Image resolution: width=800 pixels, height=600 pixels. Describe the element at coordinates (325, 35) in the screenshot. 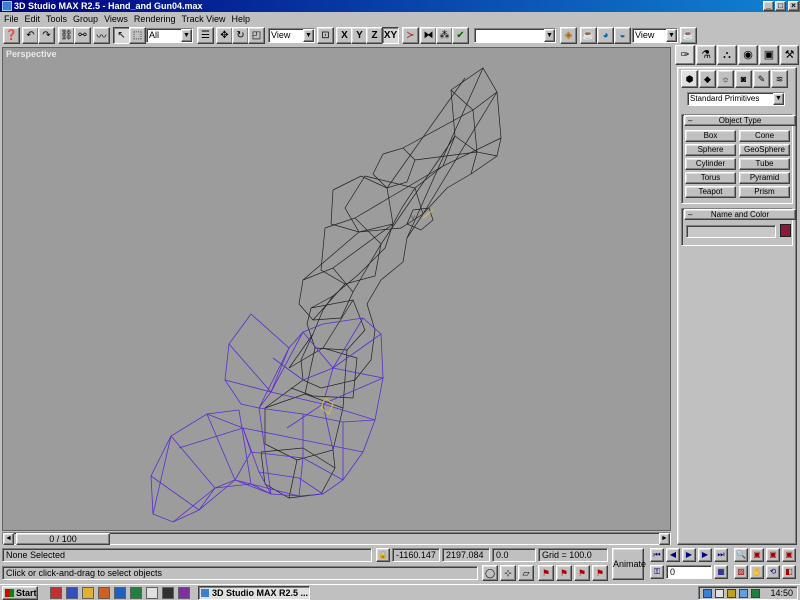

I see `pivot-center-icon: ⊡` at that location.